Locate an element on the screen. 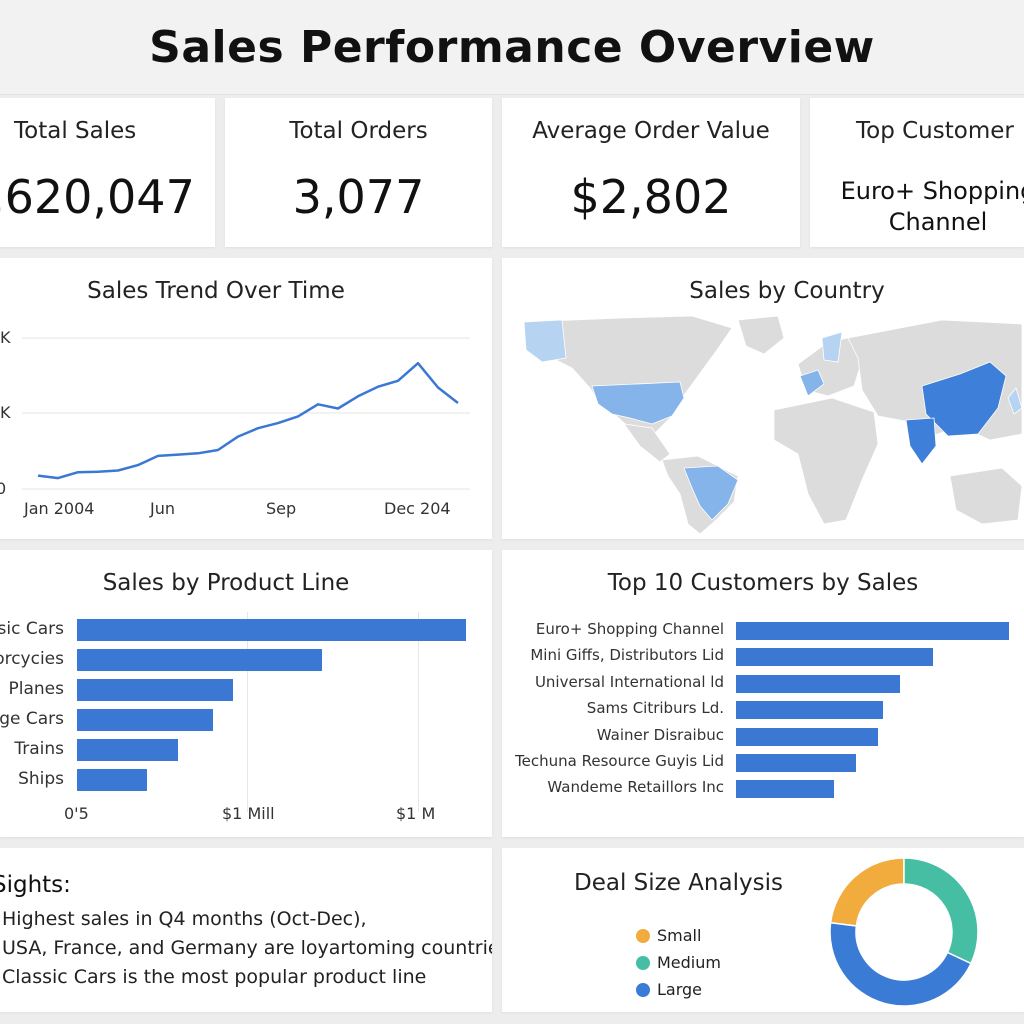 The height and width of the screenshot is (1024, 1024). insight-item: Highest sales in Q4 months (Oct-Dec), is located at coordinates (184, 919).